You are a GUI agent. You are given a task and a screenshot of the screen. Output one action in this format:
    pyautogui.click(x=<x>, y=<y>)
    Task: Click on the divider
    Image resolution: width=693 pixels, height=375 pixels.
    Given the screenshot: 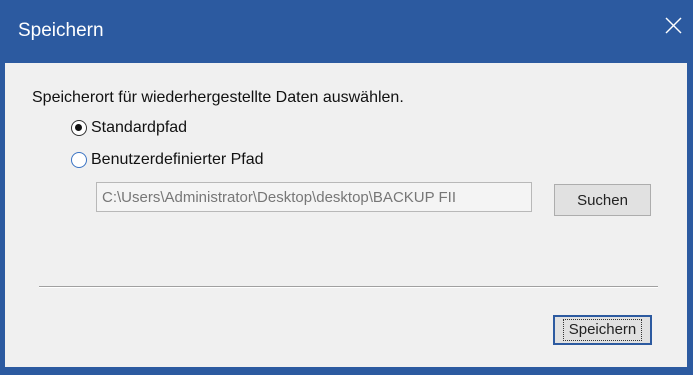 What is the action you would take?
    pyautogui.click(x=348, y=287)
    